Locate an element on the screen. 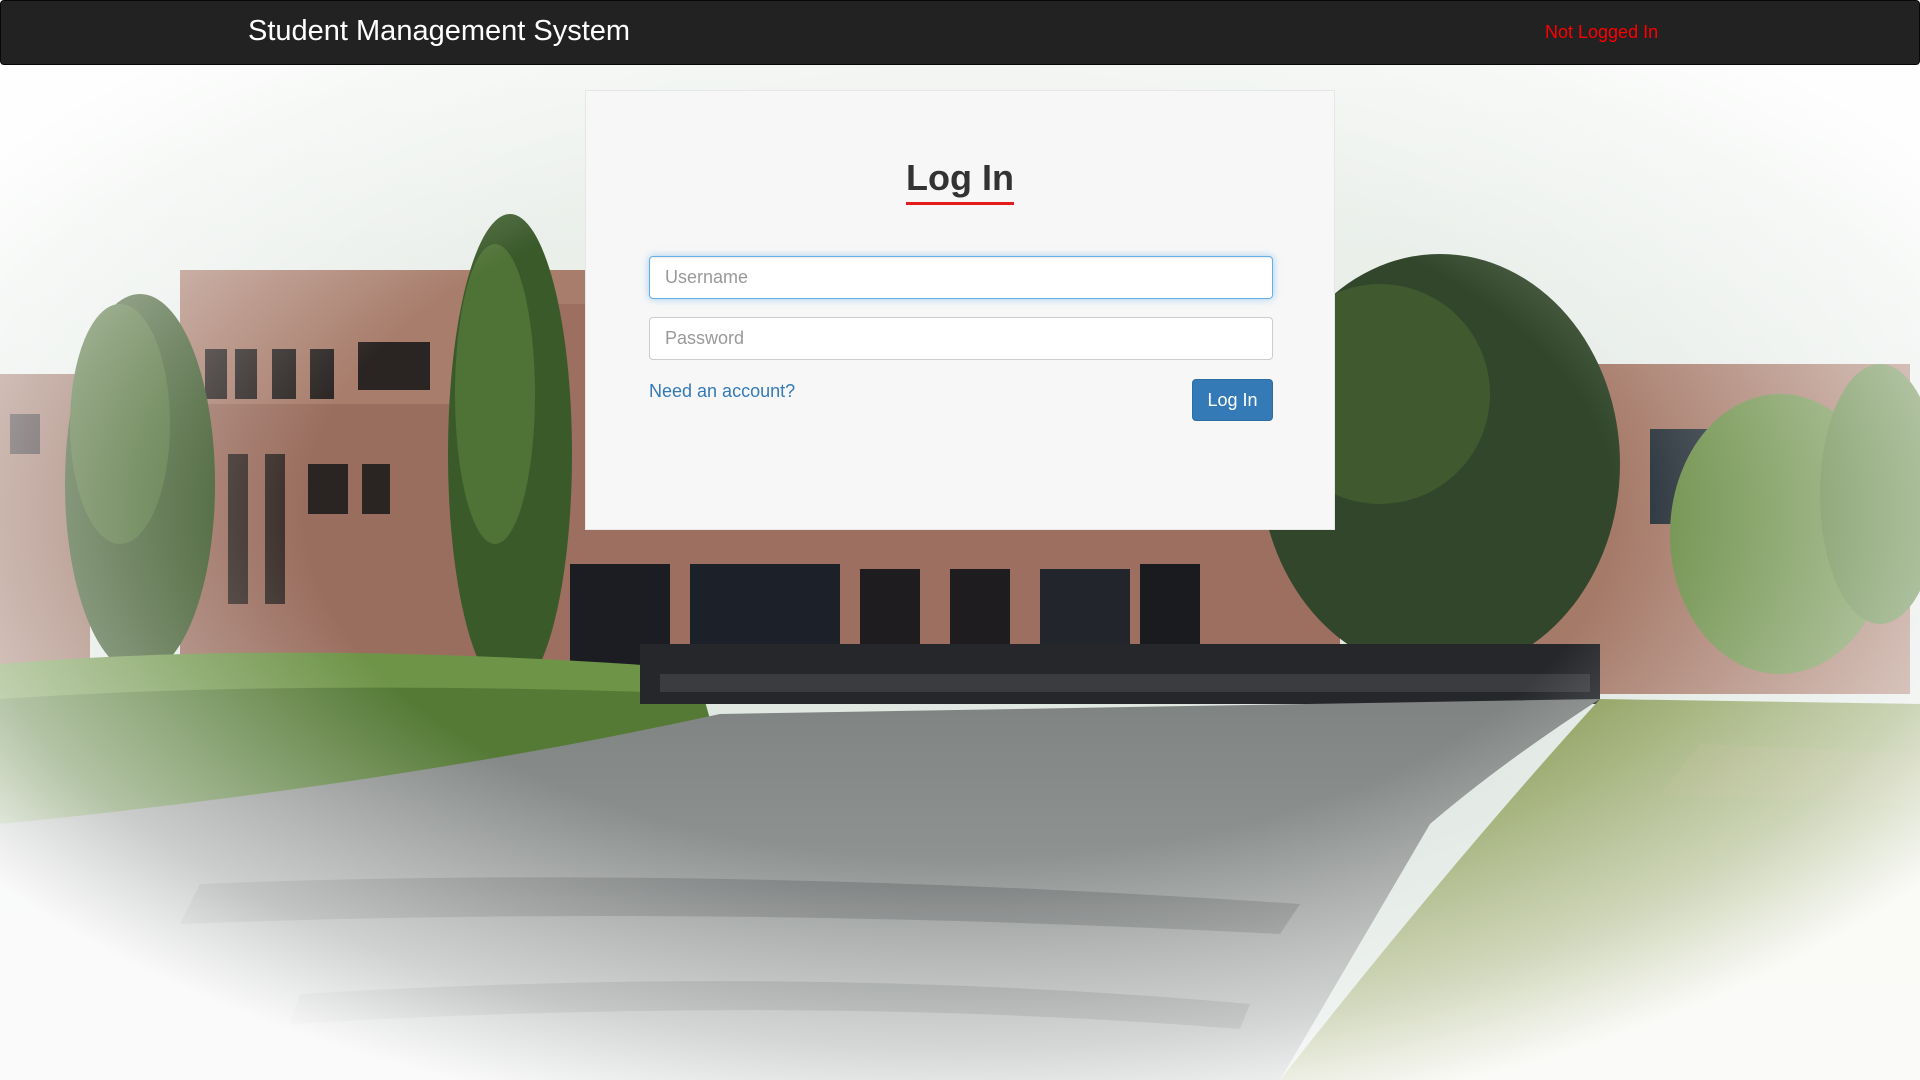  login-button: Log In is located at coordinates (1232, 400).